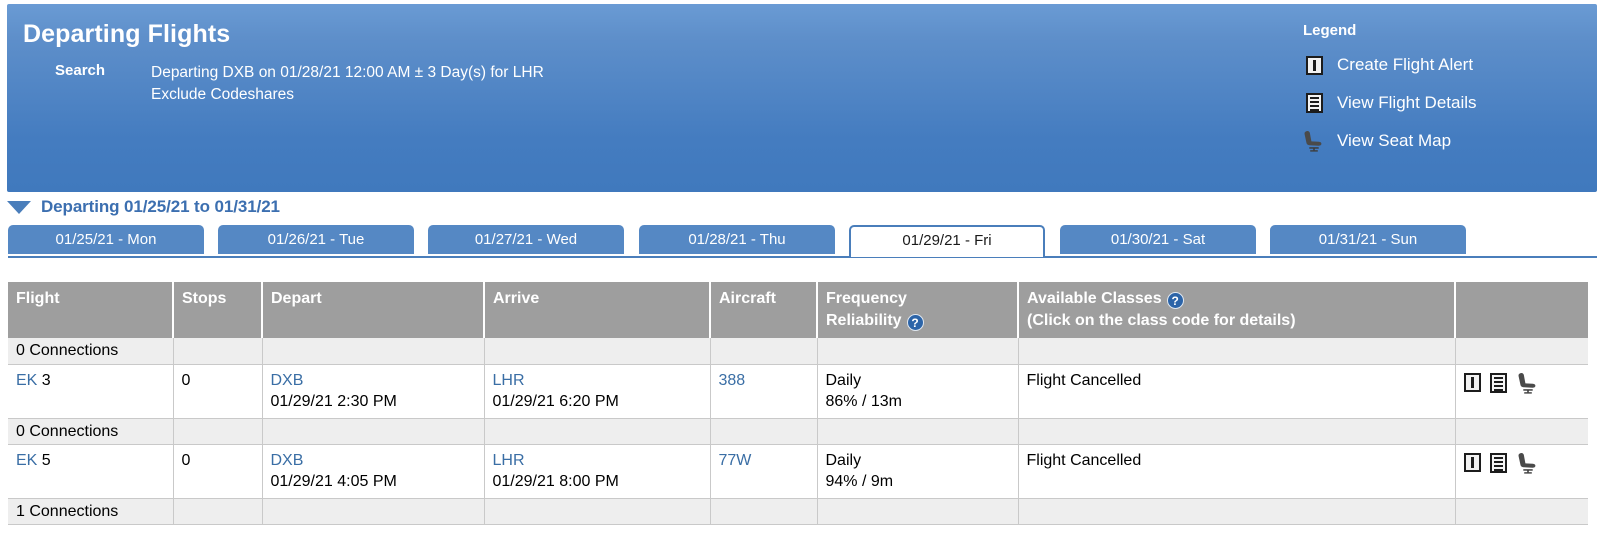  Describe the element at coordinates (1094, 298) in the screenshot. I see `available-classes-label: Available Classes` at that location.